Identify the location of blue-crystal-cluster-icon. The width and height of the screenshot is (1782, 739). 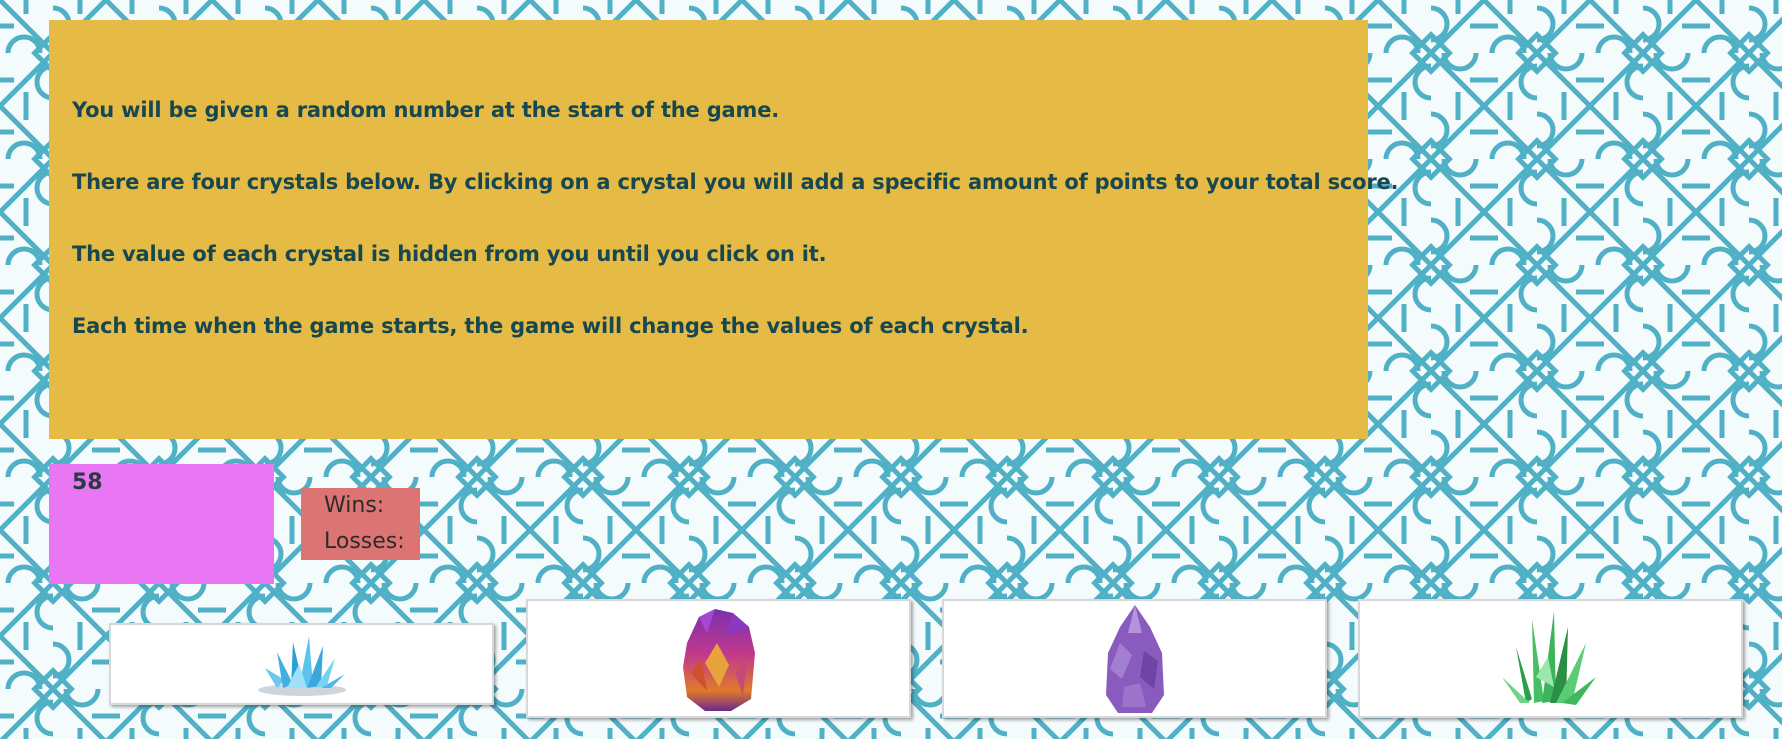
(301, 666).